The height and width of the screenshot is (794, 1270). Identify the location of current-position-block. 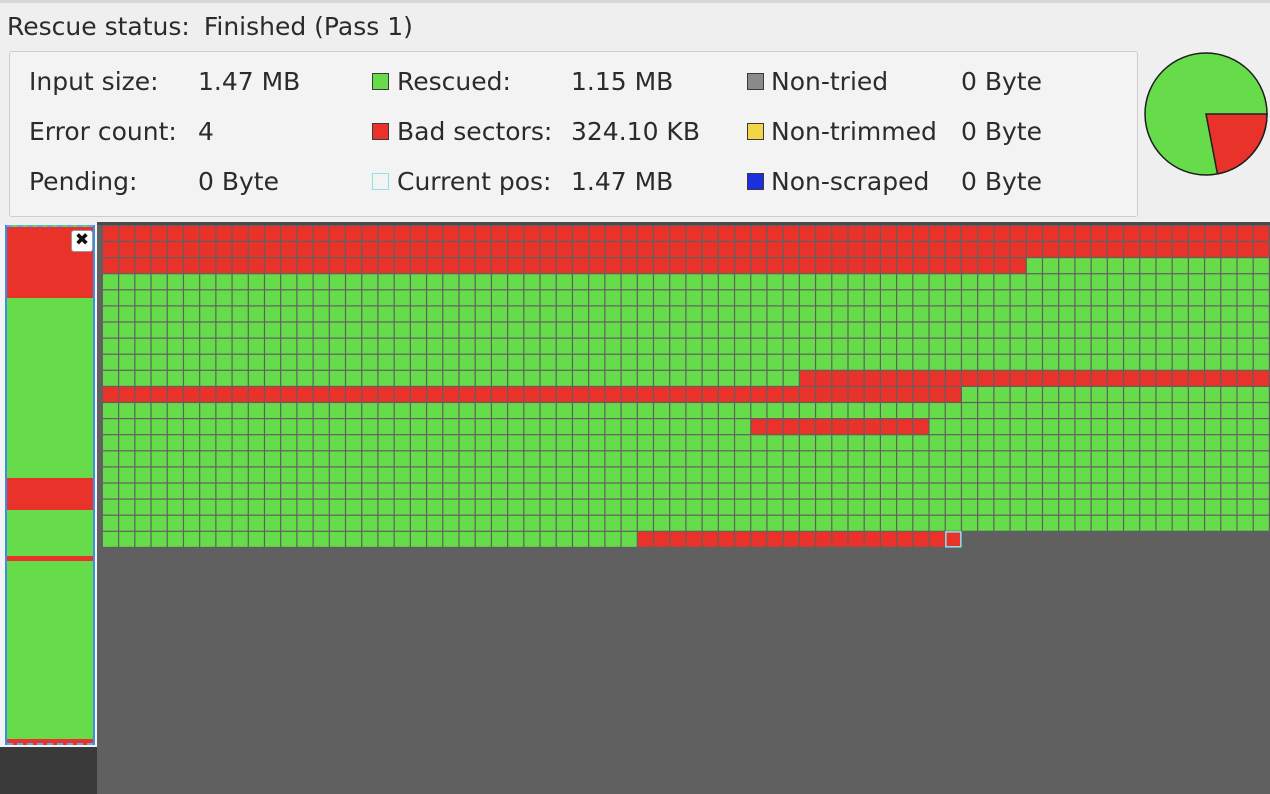
(953, 539).